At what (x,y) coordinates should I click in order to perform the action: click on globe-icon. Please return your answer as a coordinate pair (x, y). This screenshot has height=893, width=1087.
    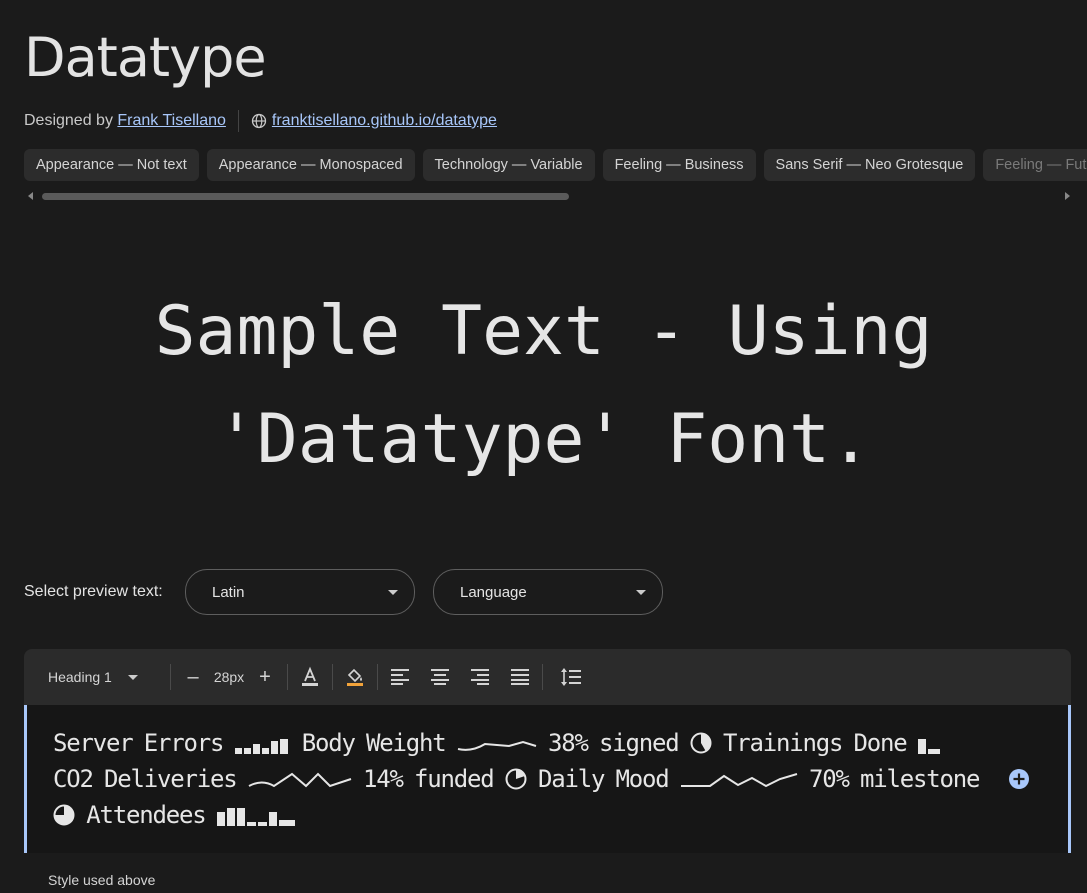
    Looking at the image, I should click on (259, 121).